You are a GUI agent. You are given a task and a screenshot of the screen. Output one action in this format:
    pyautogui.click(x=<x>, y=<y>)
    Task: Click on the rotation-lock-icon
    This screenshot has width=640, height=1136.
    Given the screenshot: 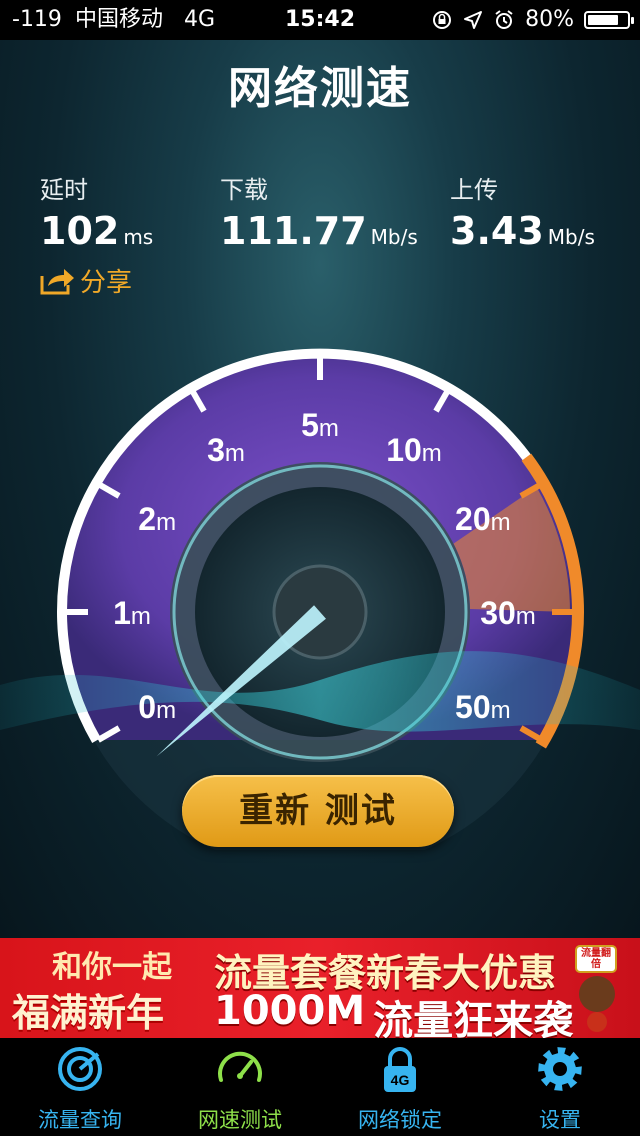 What is the action you would take?
    pyautogui.click(x=442, y=20)
    